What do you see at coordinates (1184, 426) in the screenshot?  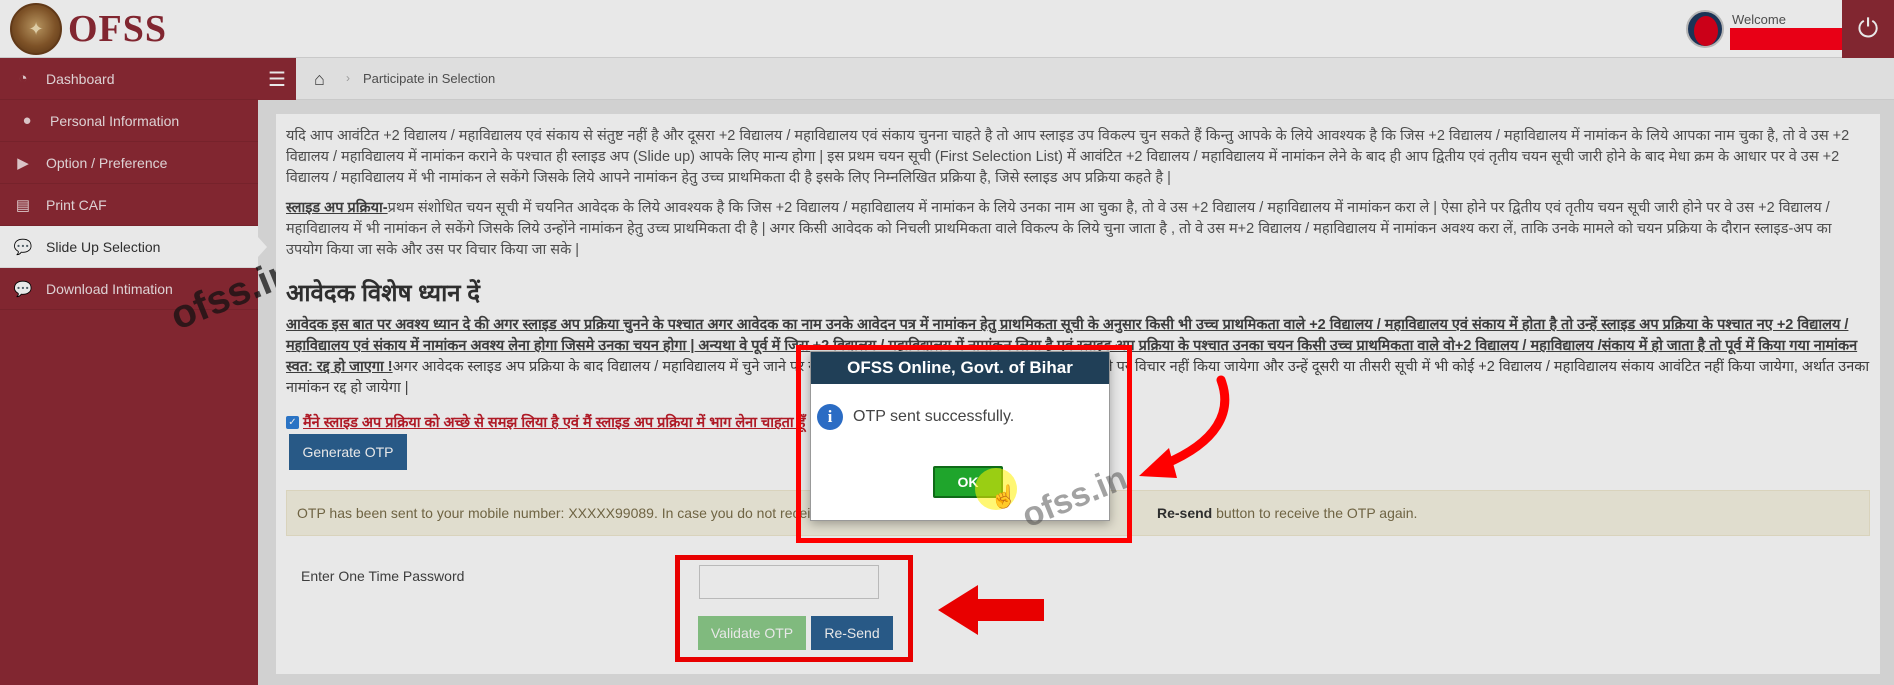 I see `red-curved-arrow-icon` at bounding box center [1184, 426].